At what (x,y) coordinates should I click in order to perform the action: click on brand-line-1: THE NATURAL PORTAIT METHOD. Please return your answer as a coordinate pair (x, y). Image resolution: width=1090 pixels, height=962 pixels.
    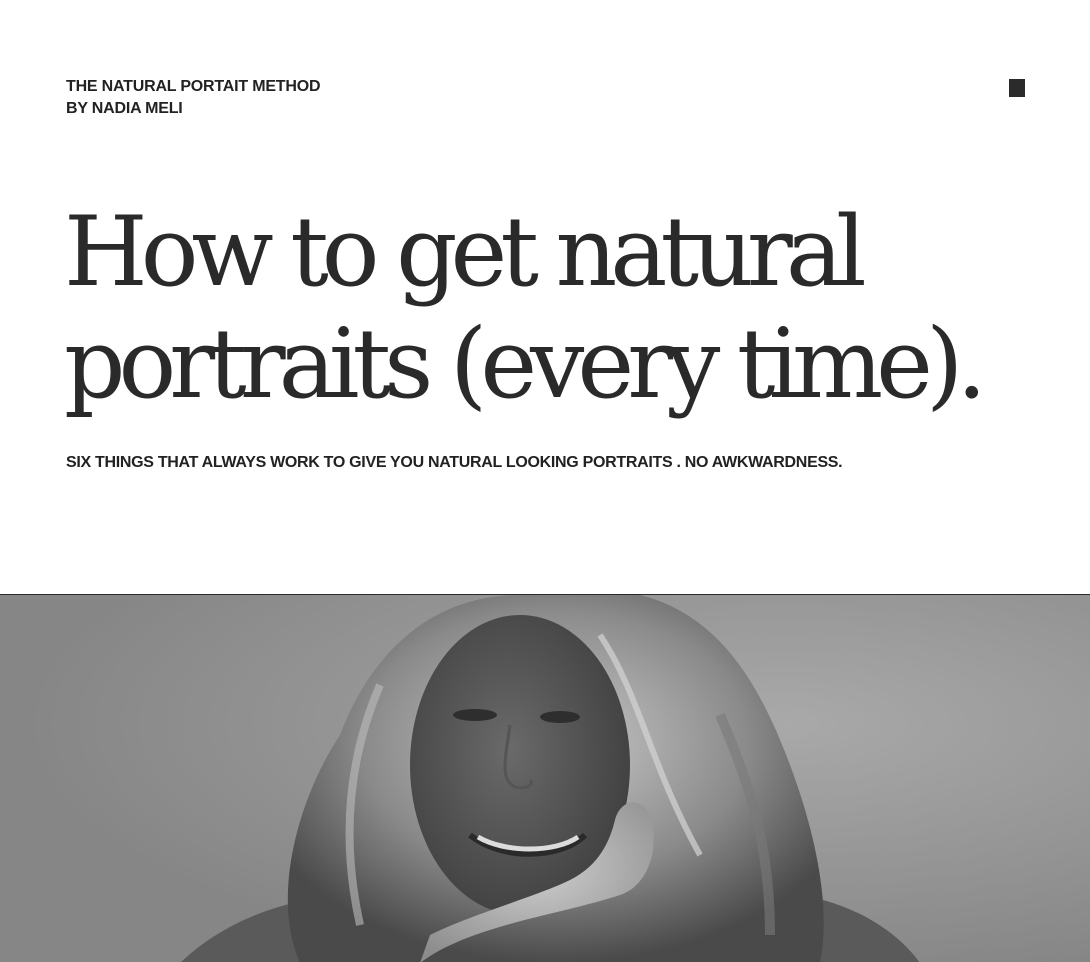
    Looking at the image, I should click on (193, 86).